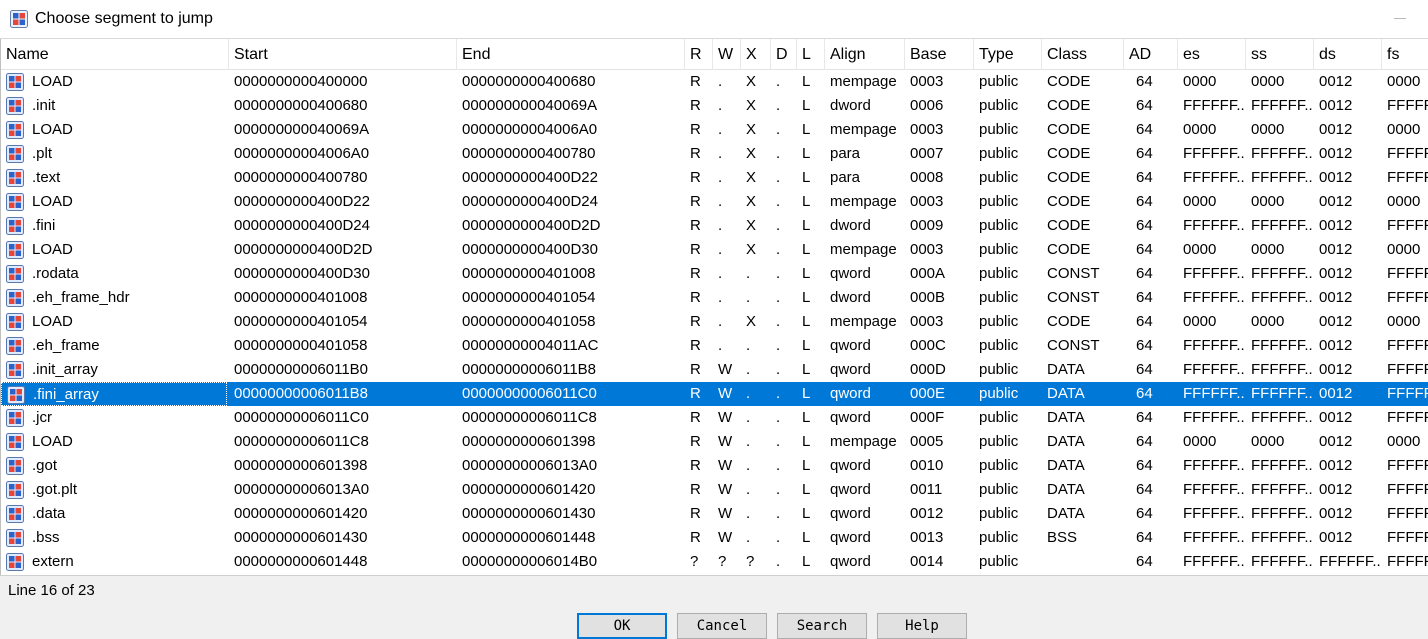 The image size is (1428, 639). I want to click on column-header-end: End, so click(571, 54).